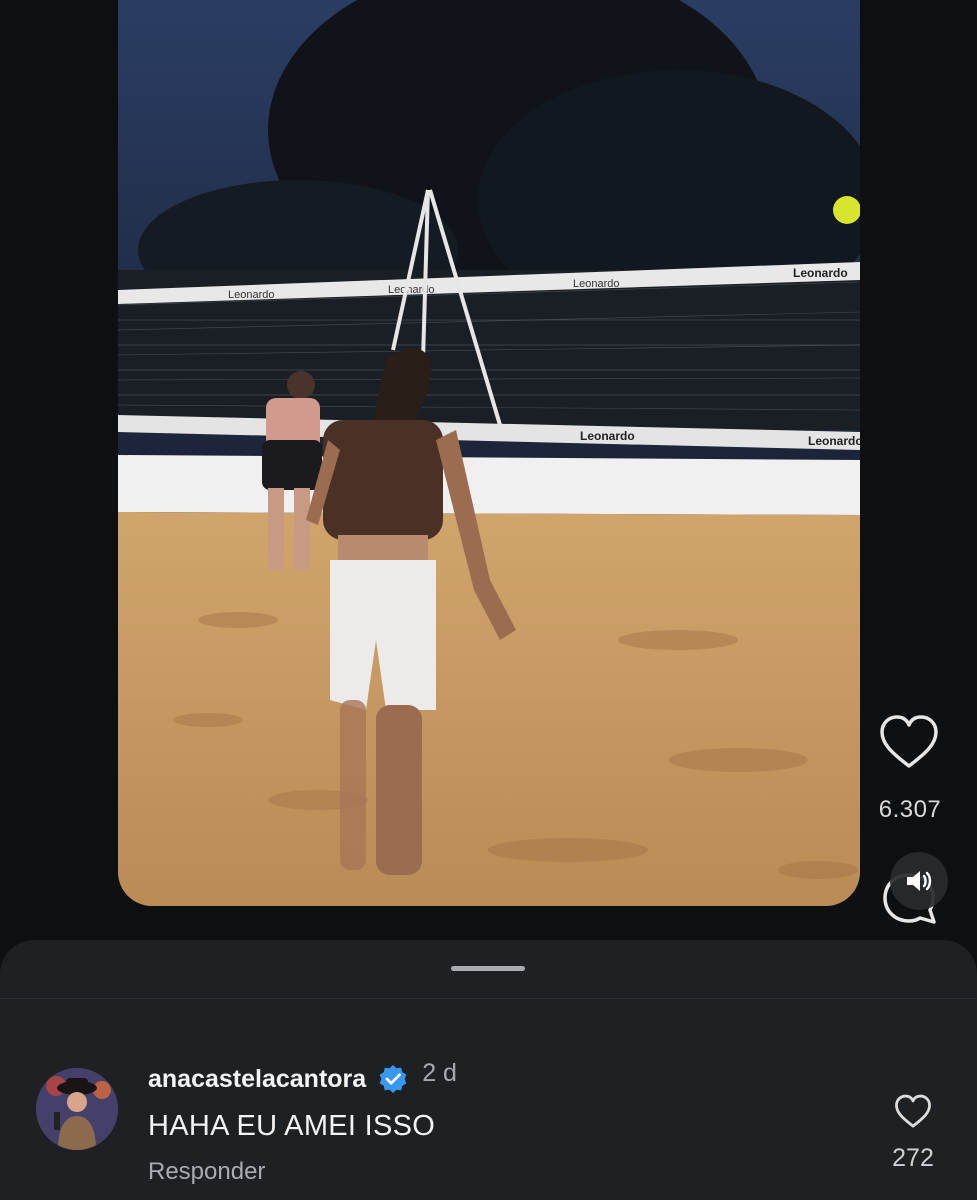  I want to click on like-count: 6.307, so click(910, 809).